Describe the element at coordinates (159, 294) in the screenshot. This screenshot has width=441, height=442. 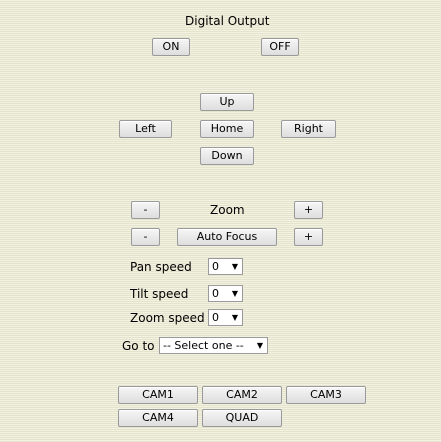
I see `tilt-speed-label: Tilt speed` at that location.